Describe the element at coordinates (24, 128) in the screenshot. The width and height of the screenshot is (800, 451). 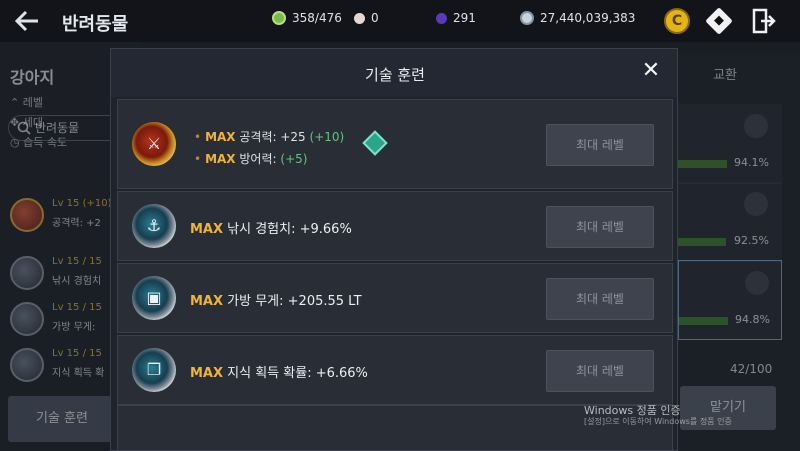
I see `search-icon` at that location.